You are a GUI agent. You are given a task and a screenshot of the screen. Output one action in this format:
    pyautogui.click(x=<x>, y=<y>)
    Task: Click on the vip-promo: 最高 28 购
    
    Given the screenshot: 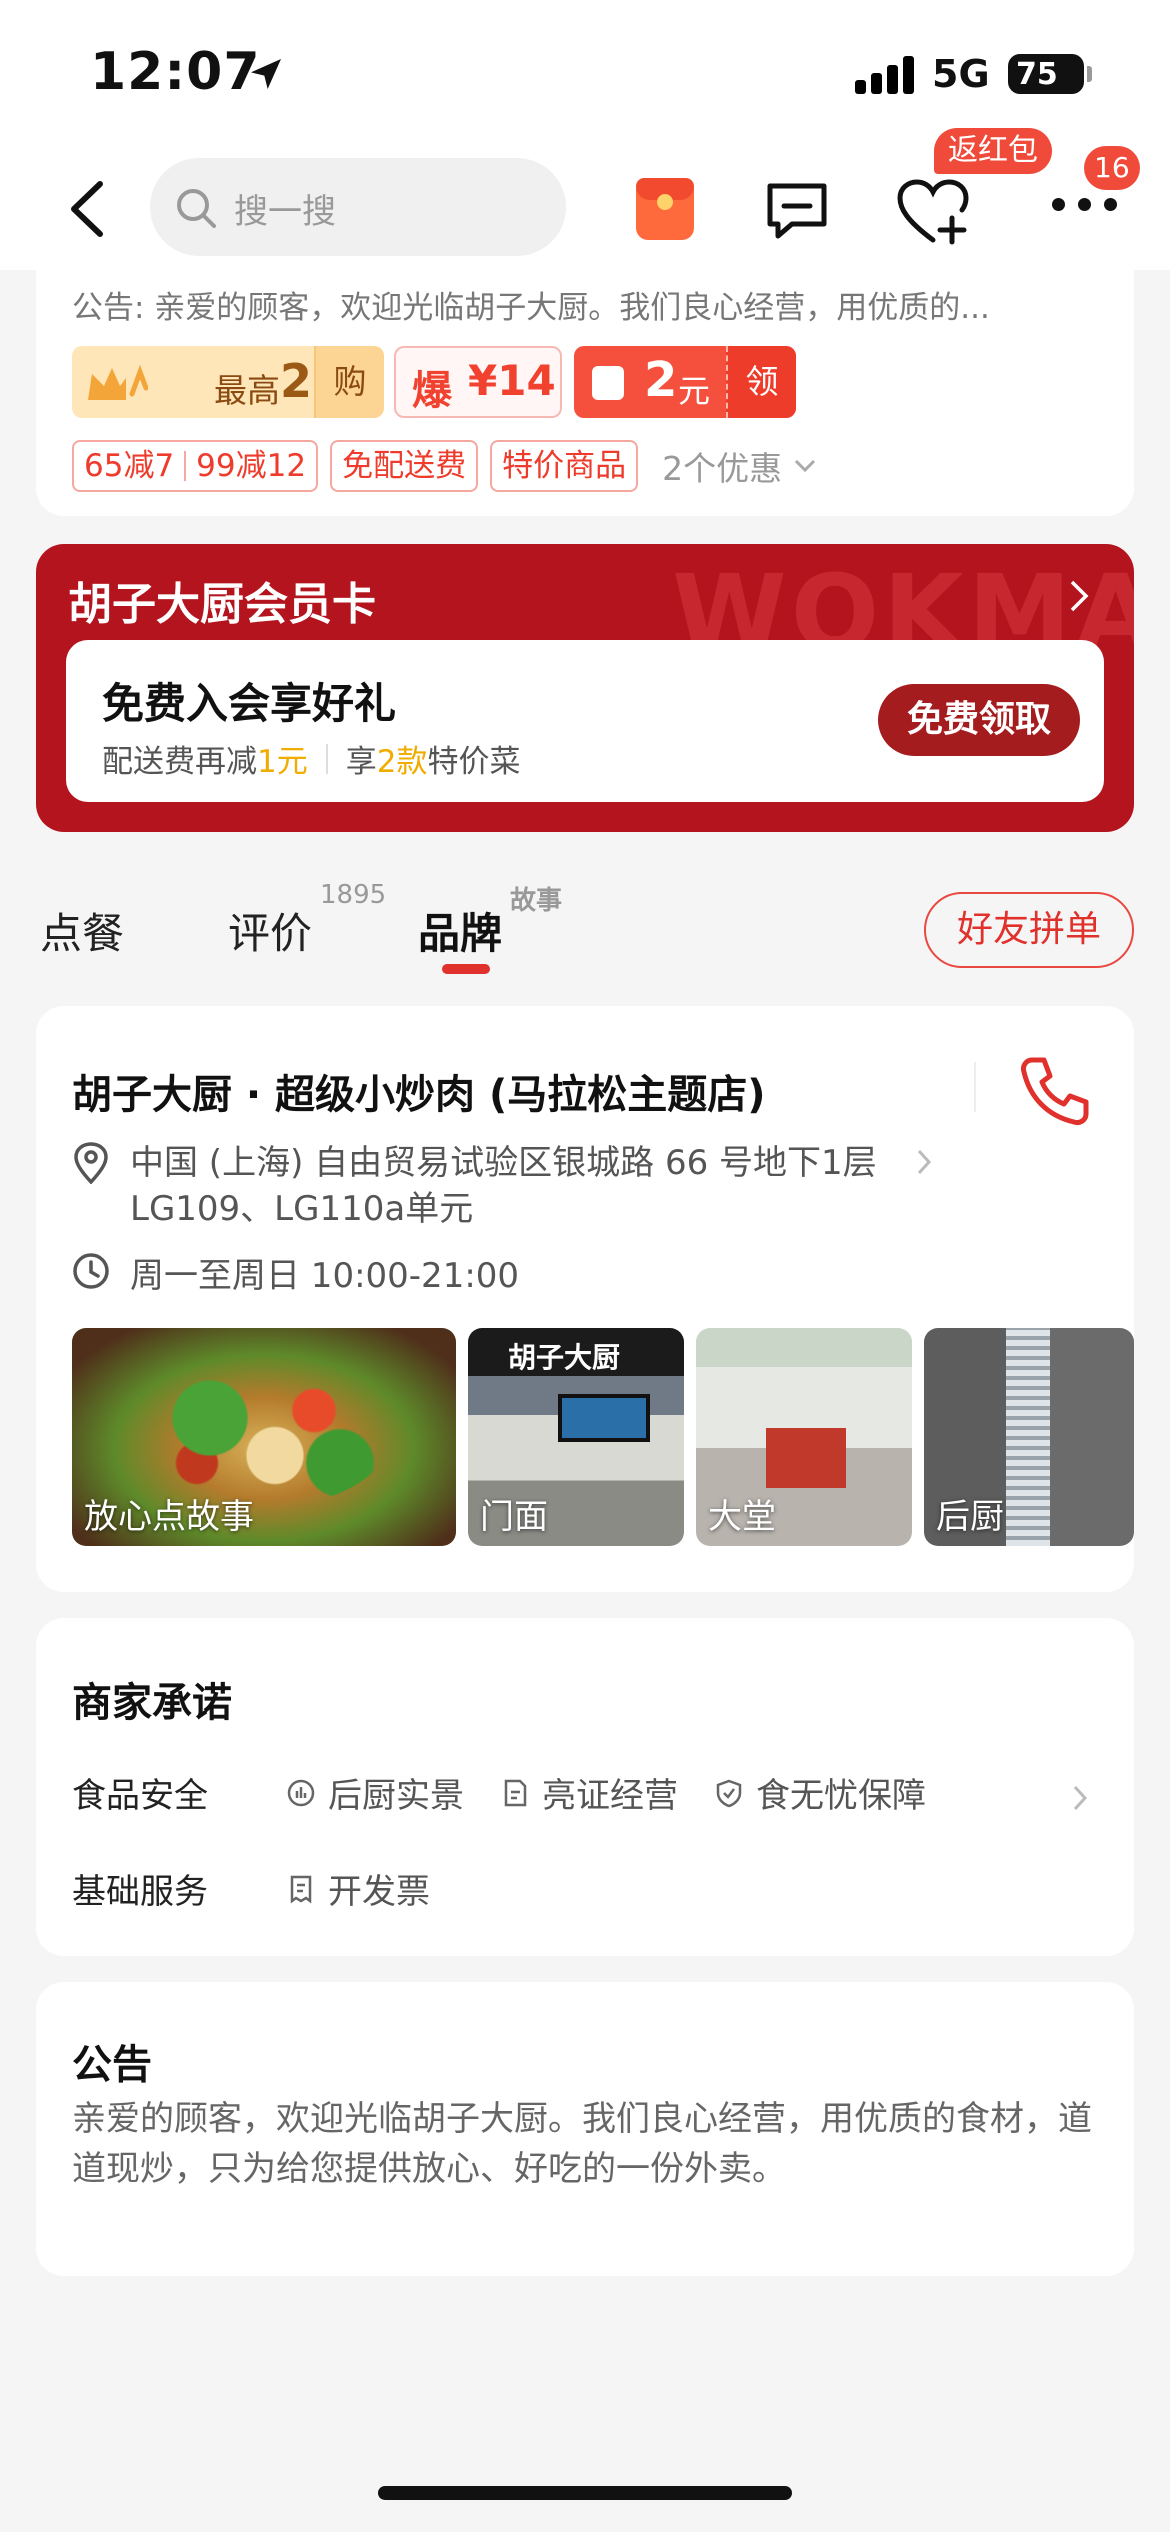 What is the action you would take?
    pyautogui.click(x=228, y=382)
    